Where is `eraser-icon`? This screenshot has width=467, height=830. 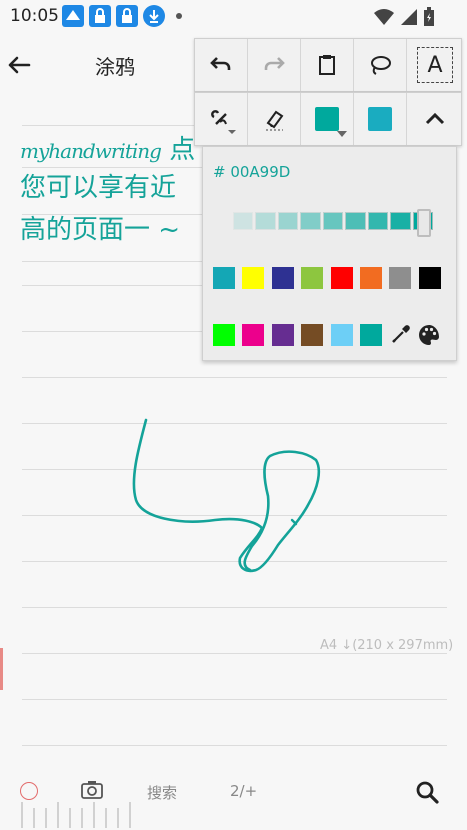
eraser-icon is located at coordinates (275, 120).